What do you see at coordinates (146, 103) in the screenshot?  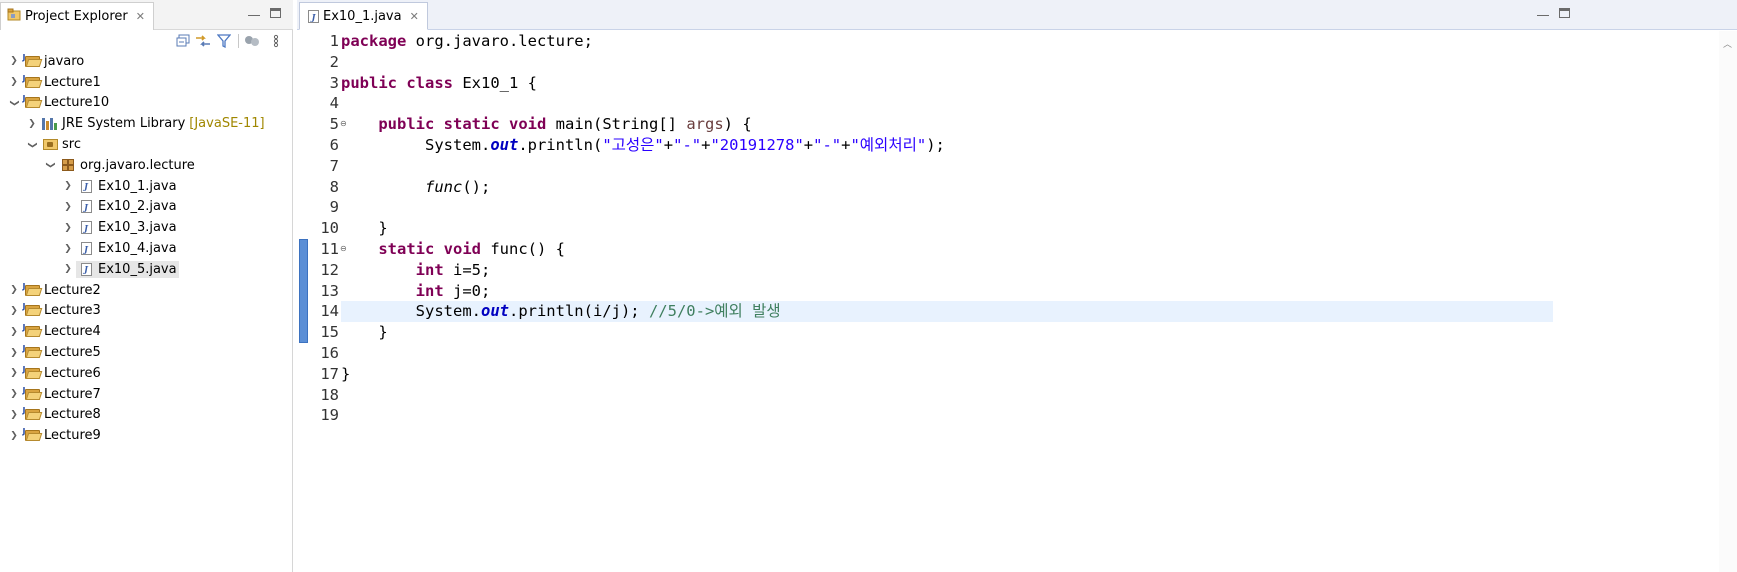 I see `tree-item-lecture10: ❯ J Lecture10` at bounding box center [146, 103].